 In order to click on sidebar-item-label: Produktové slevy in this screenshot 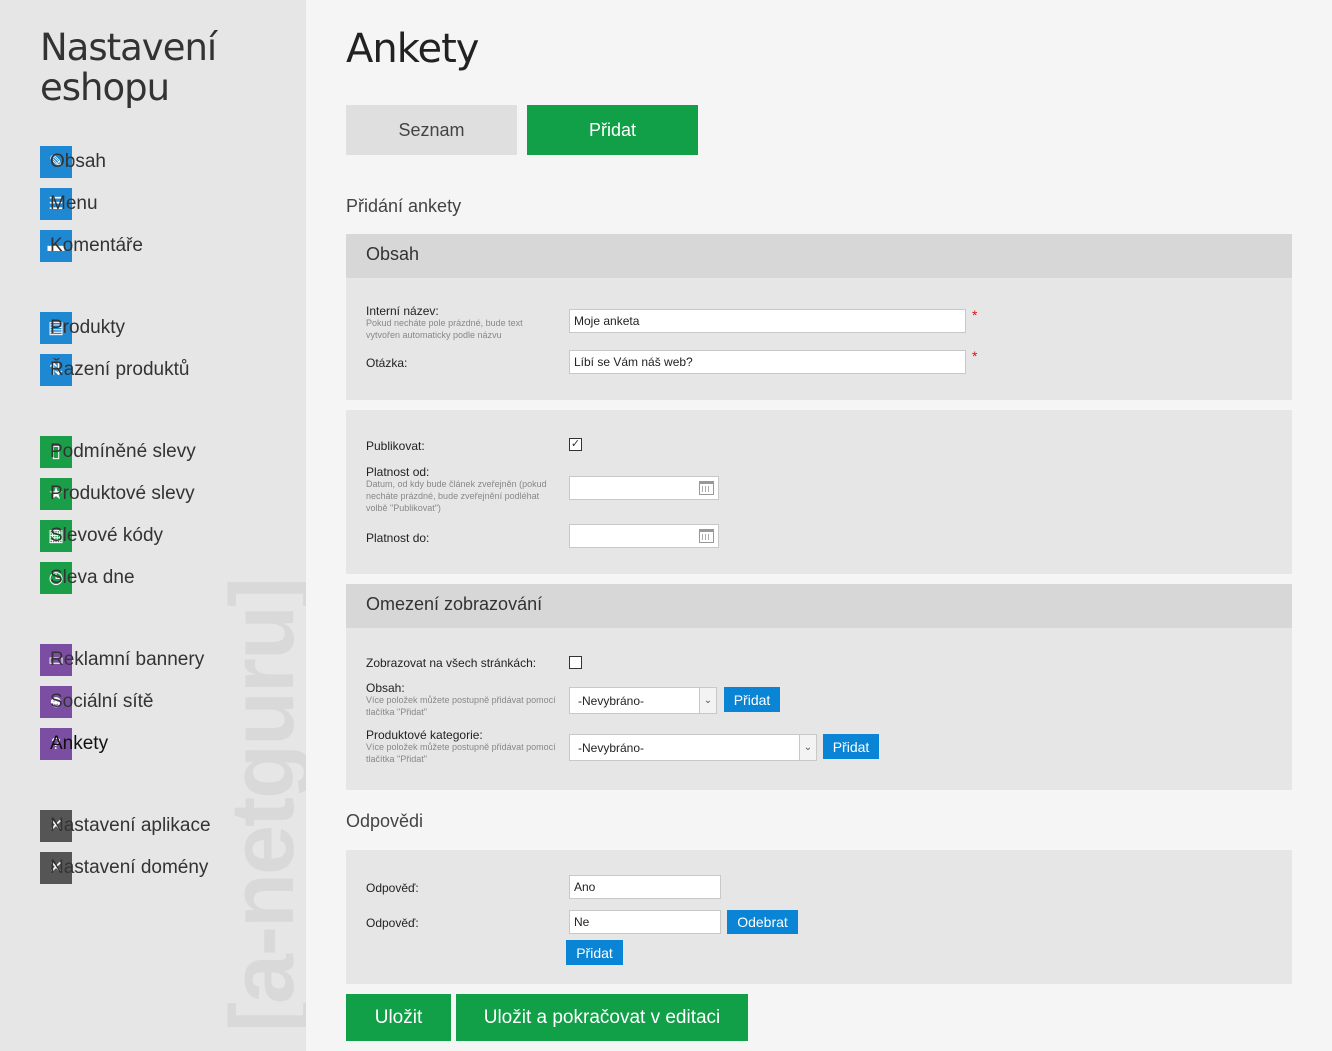, I will do `click(122, 493)`.